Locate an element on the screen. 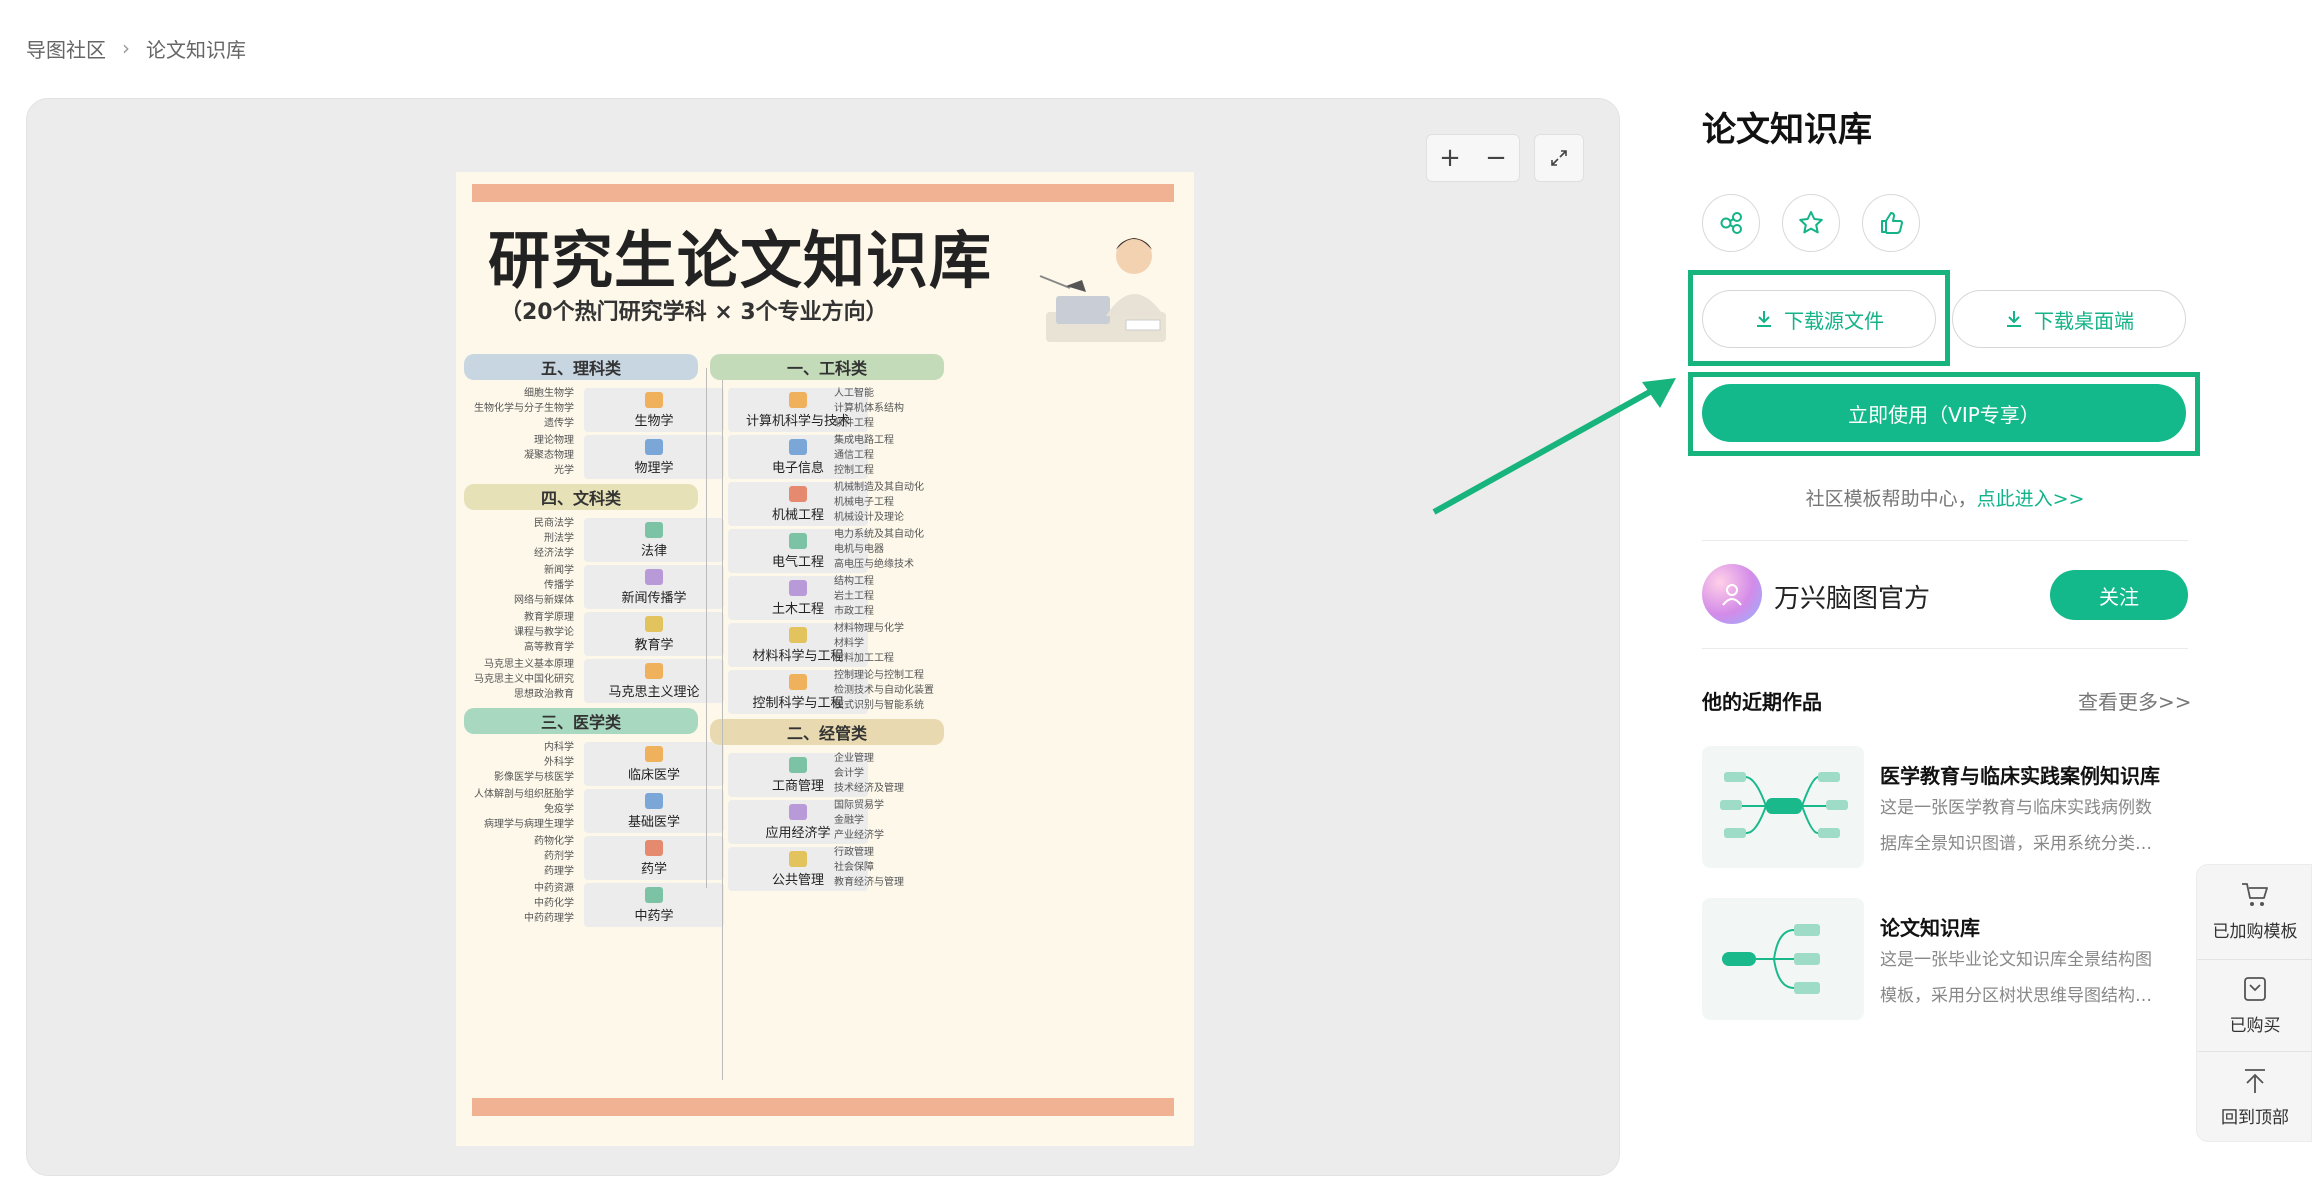  topic-leaf: 光学 is located at coordinates (564, 470).